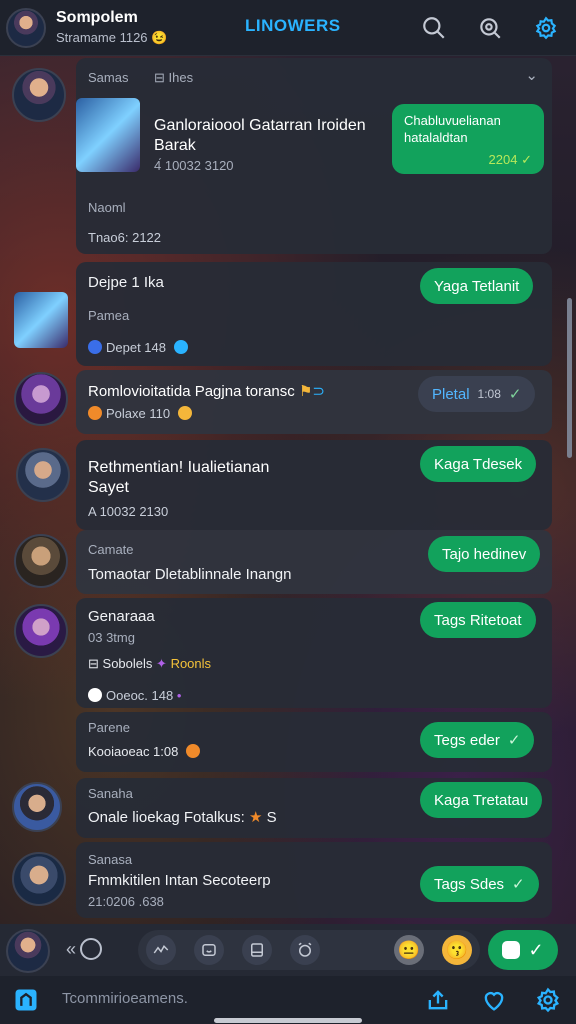 This screenshot has width=576, height=1024. Describe the element at coordinates (108, 77) in the screenshot. I see `sender-label: Samas` at that location.